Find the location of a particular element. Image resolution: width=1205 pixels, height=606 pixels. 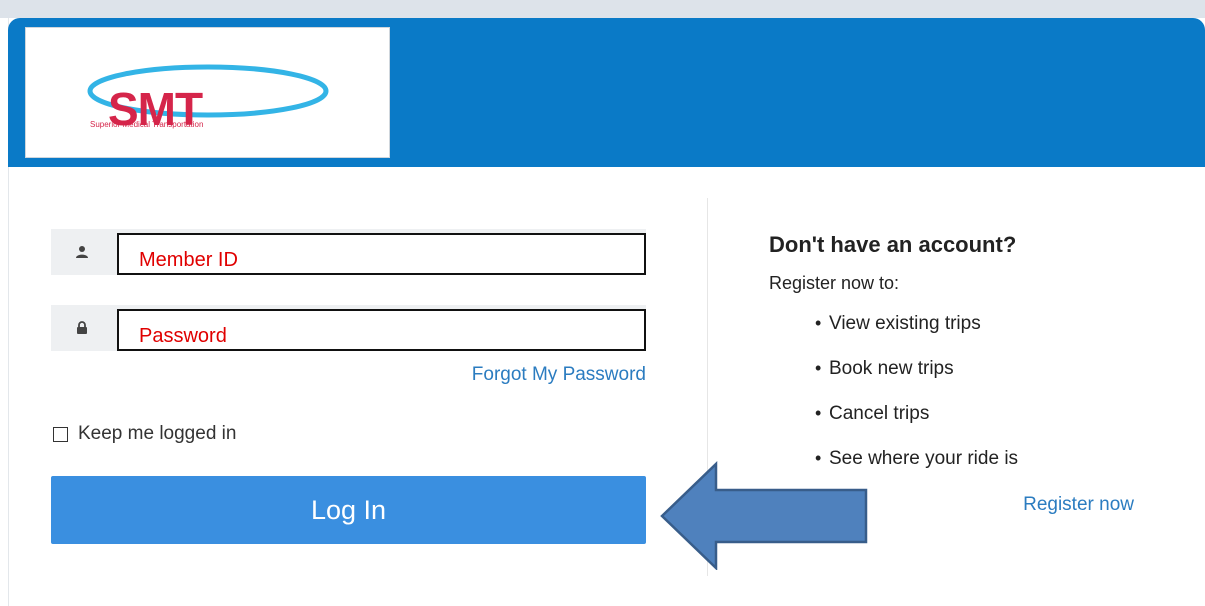

login-button: Log In is located at coordinates (348, 510).